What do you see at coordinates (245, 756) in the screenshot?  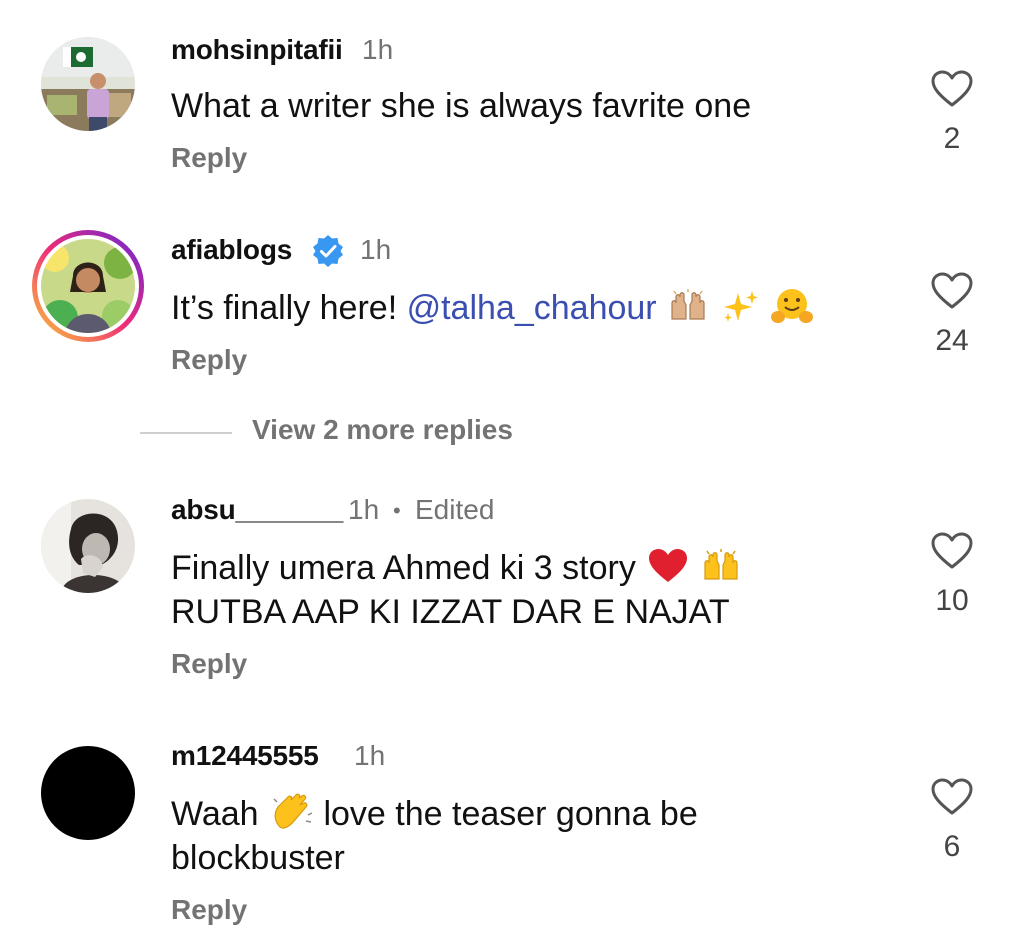 I see `username: m12445555` at bounding box center [245, 756].